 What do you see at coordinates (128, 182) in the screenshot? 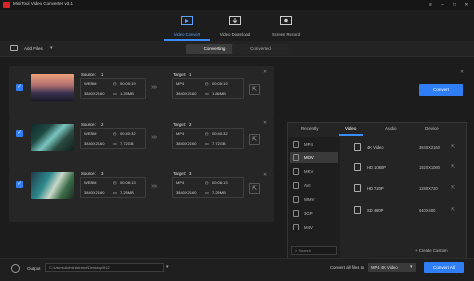
I see `src-duration: 00:08:13` at bounding box center [128, 182].